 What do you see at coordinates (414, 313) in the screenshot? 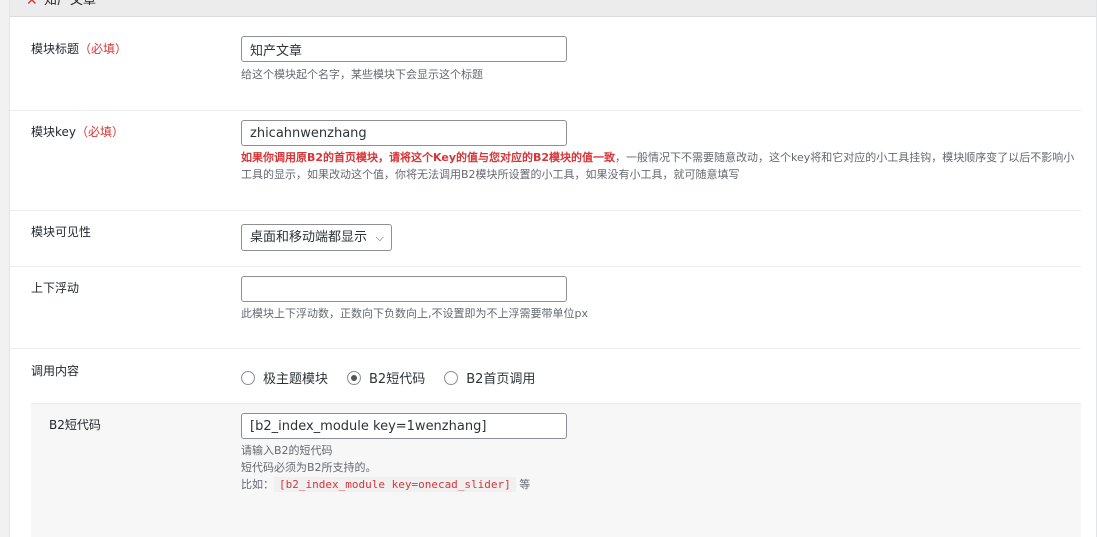
I see `float-desc: 此模块上下浮动数，正数向下负数向上,不设置即为不上浮需要带单位px` at bounding box center [414, 313].